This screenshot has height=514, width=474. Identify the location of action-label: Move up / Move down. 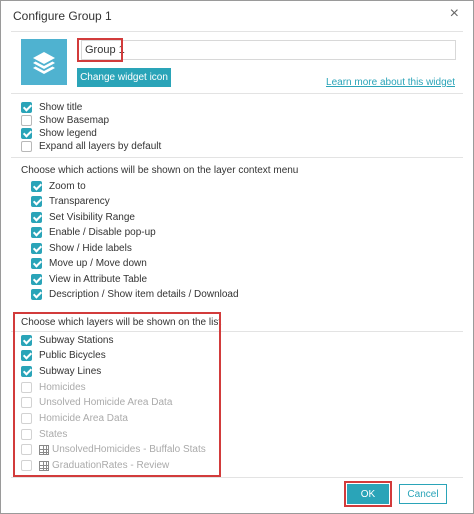
(98, 263).